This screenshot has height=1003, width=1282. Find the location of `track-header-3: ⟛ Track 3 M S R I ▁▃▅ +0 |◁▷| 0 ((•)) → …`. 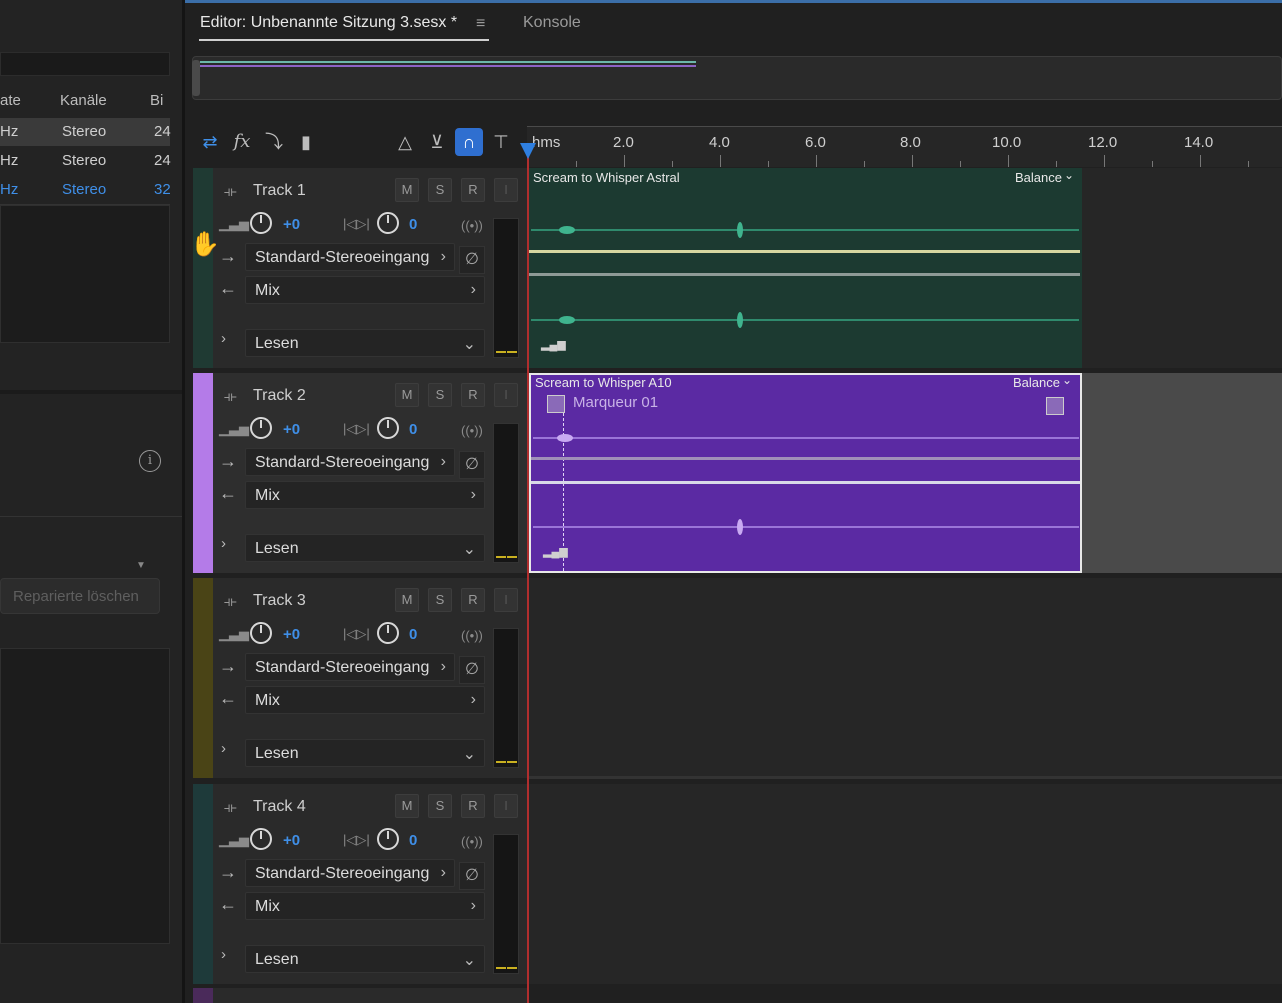

track-header-3: ⟛ Track 3 M S R I ▁▃▅ +0 |◁▷| 0 ((•)) → … is located at coordinates (360, 678).